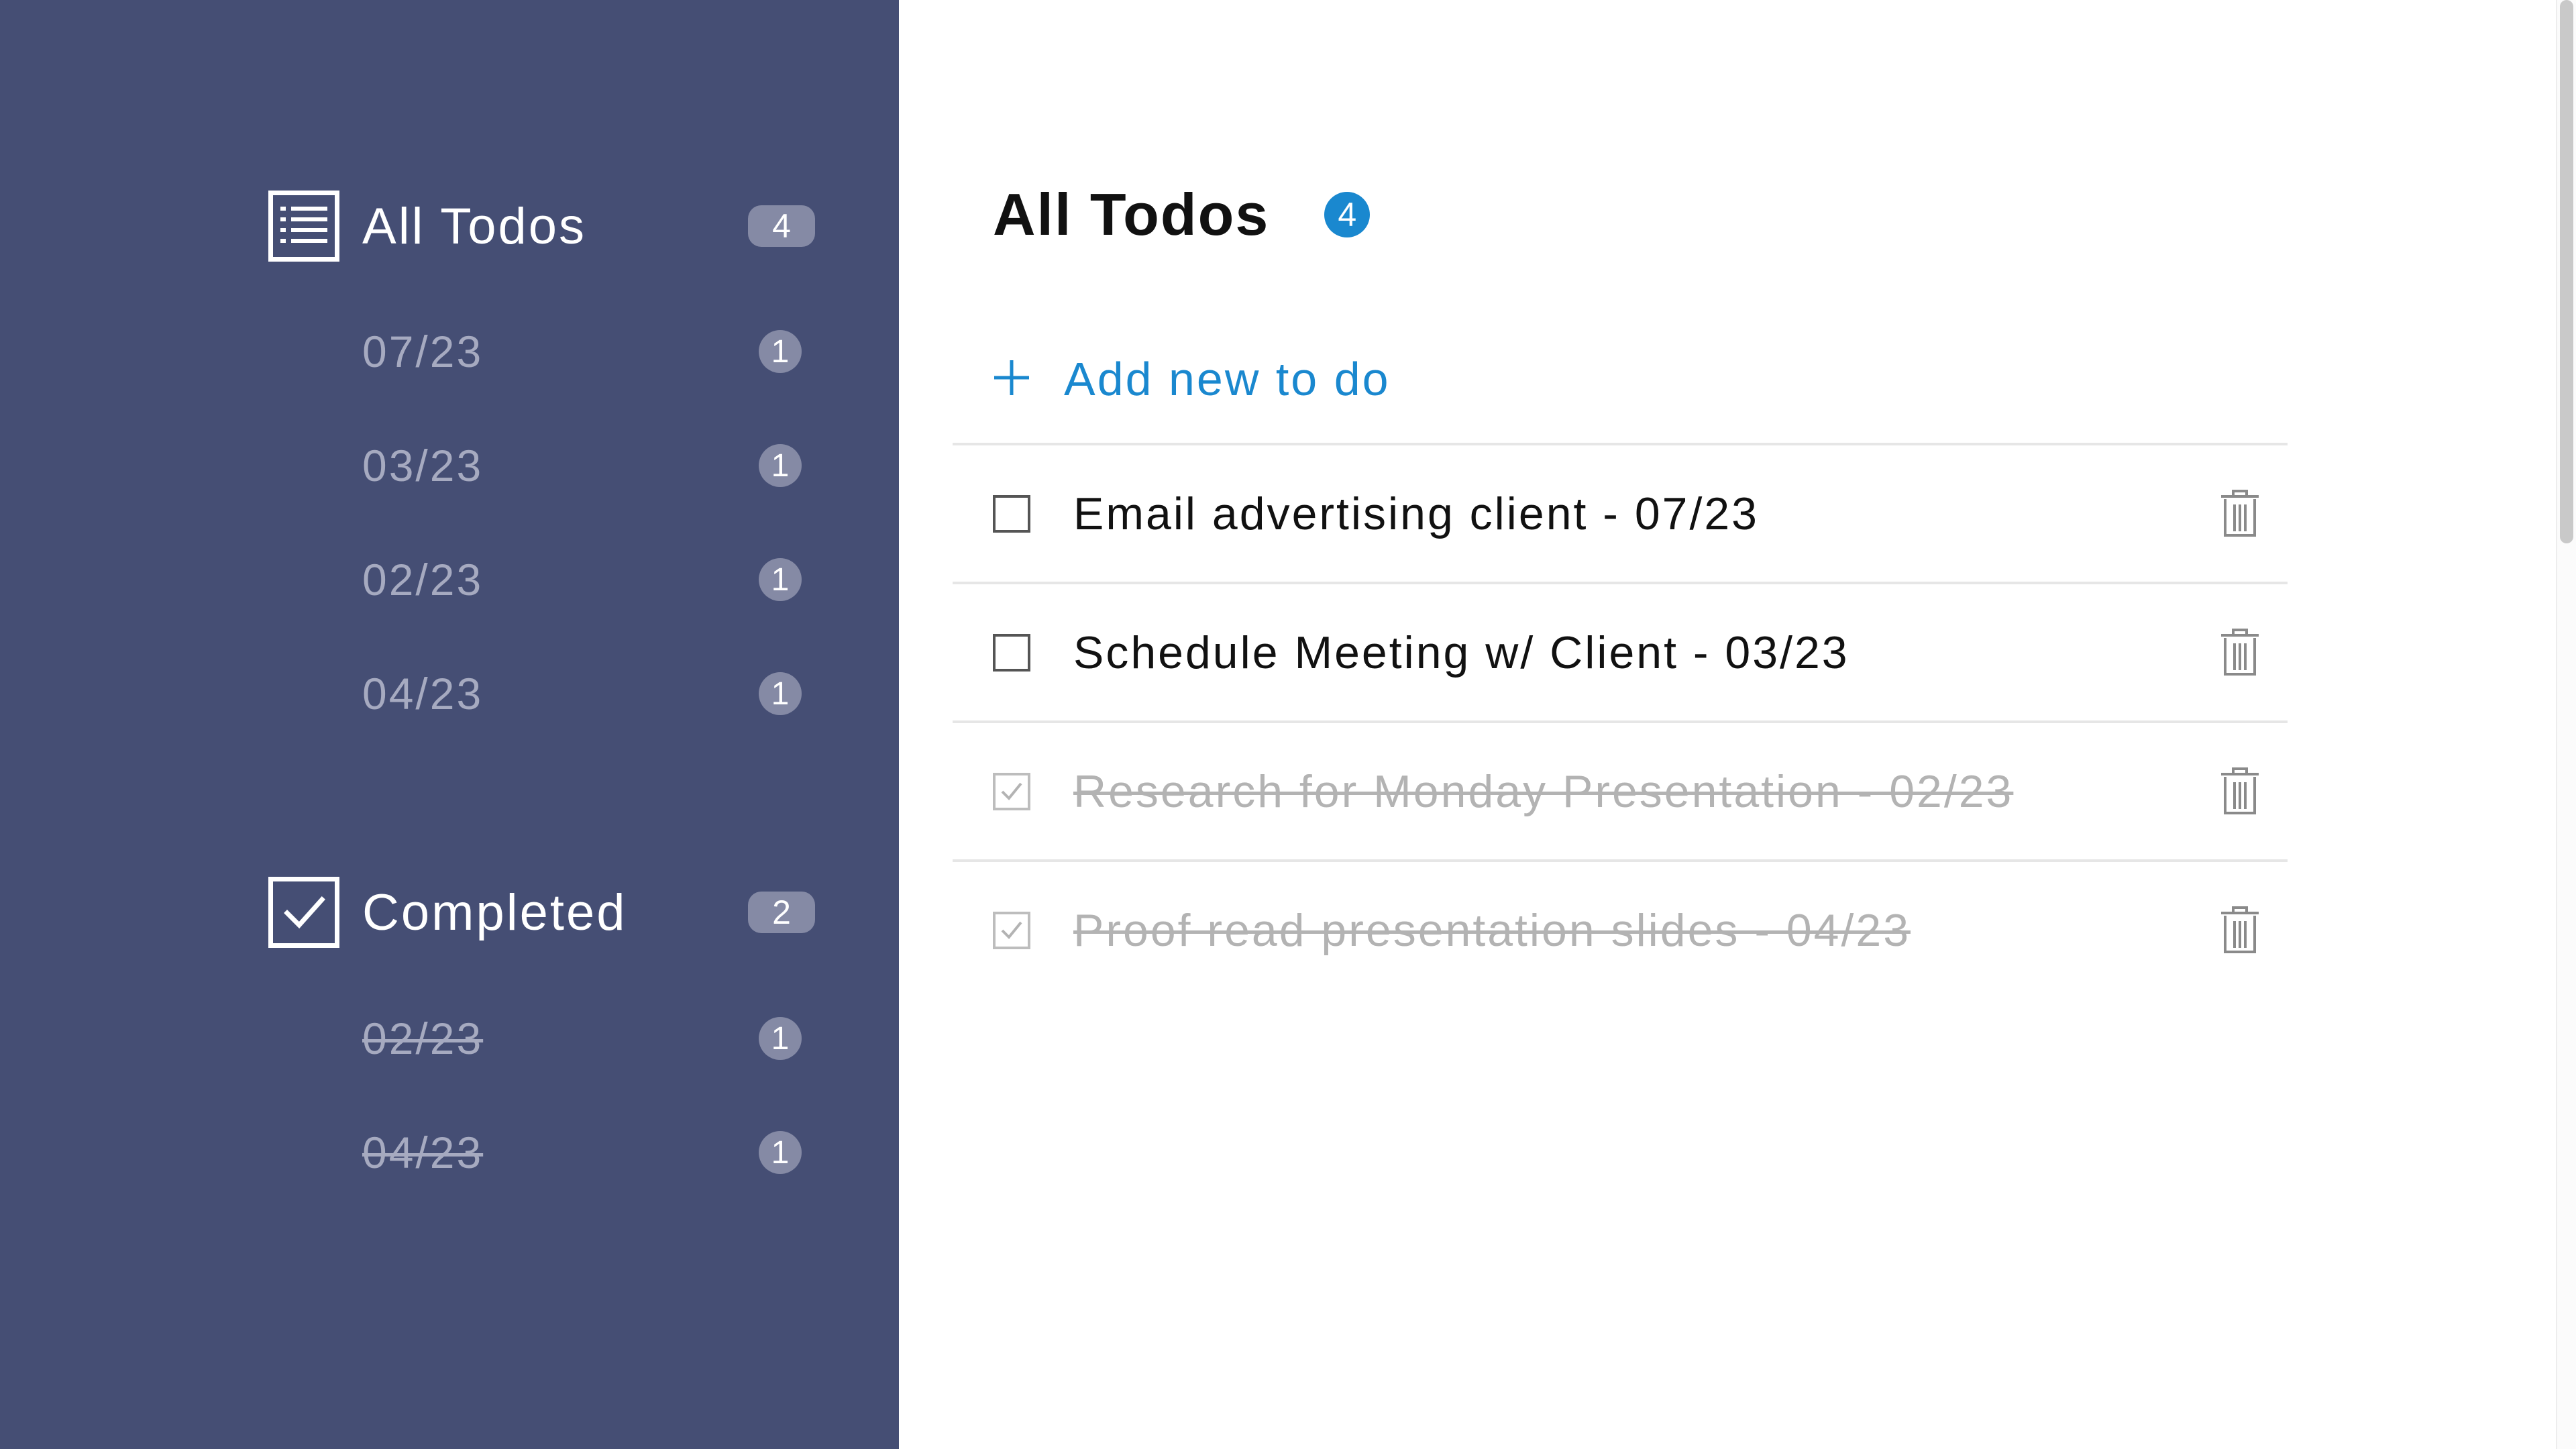 This screenshot has width=2576, height=1449. Describe the element at coordinates (1347, 214) in the screenshot. I see `todo-count-badge: 4` at that location.